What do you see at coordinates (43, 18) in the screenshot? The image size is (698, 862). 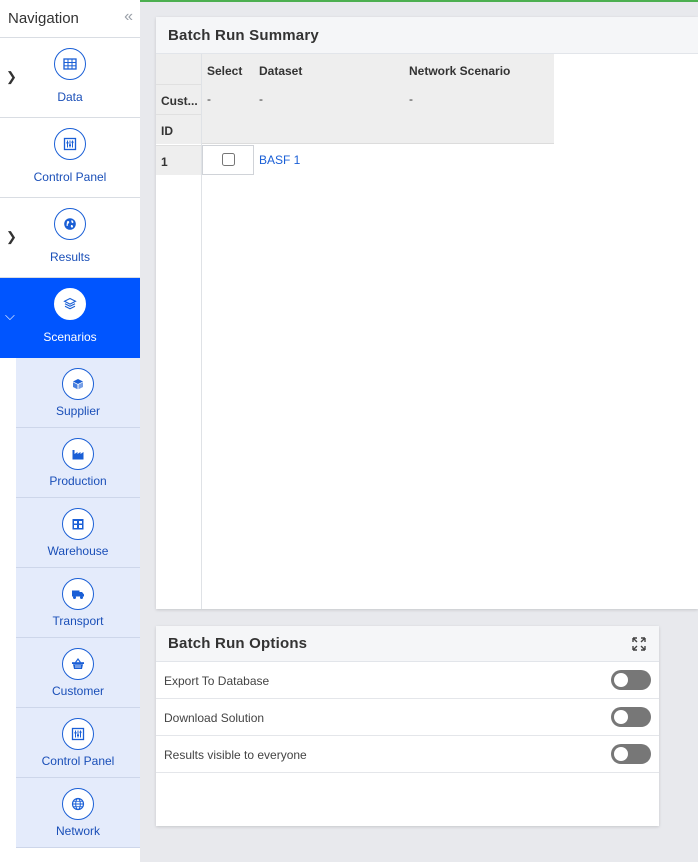 I see `navigation-title: Navigation` at bounding box center [43, 18].